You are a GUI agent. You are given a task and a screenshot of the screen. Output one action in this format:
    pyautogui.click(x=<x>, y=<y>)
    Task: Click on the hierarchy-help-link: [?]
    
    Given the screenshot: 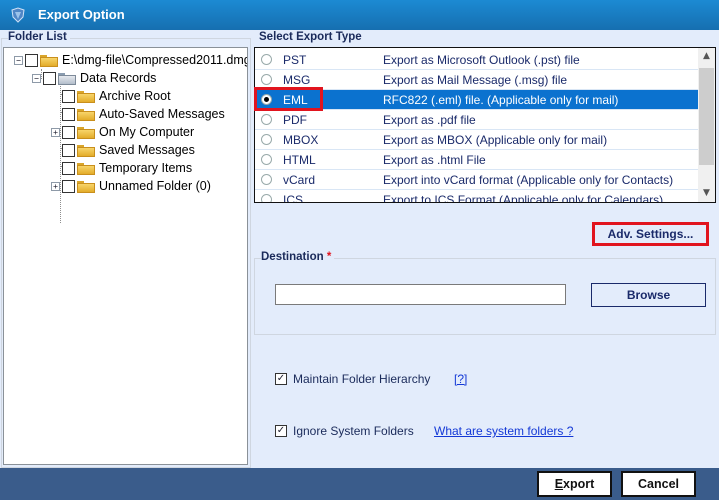 What is the action you would take?
    pyautogui.click(x=460, y=379)
    